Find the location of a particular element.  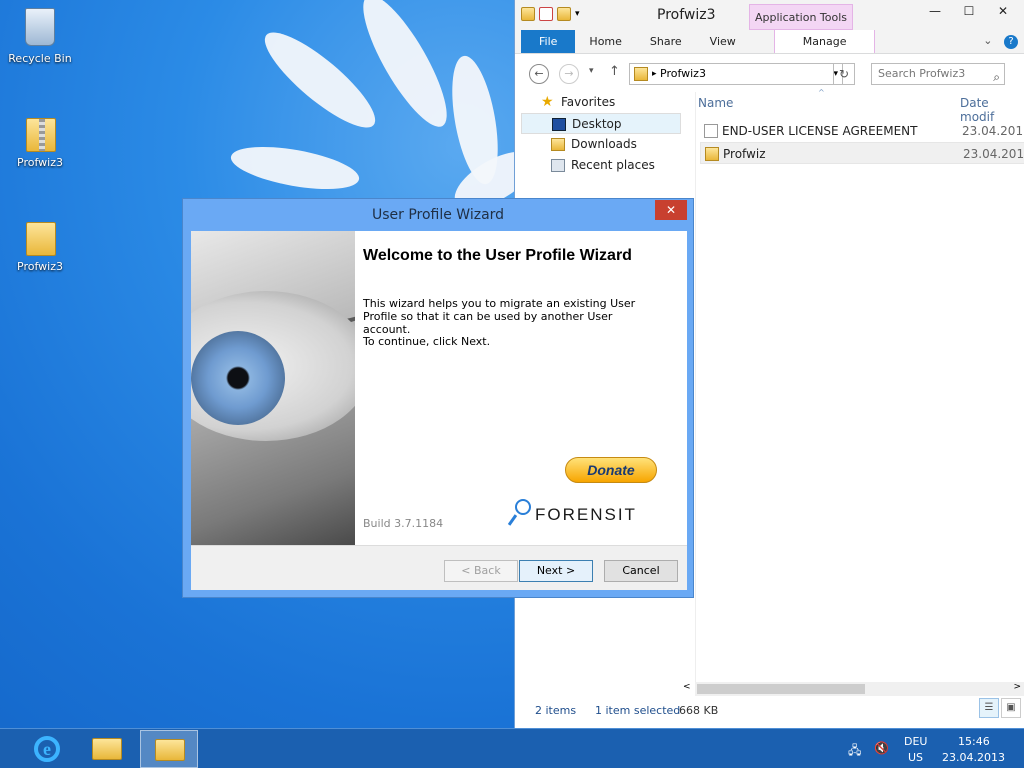

internet-explorer-icon: e is located at coordinates (47, 749).